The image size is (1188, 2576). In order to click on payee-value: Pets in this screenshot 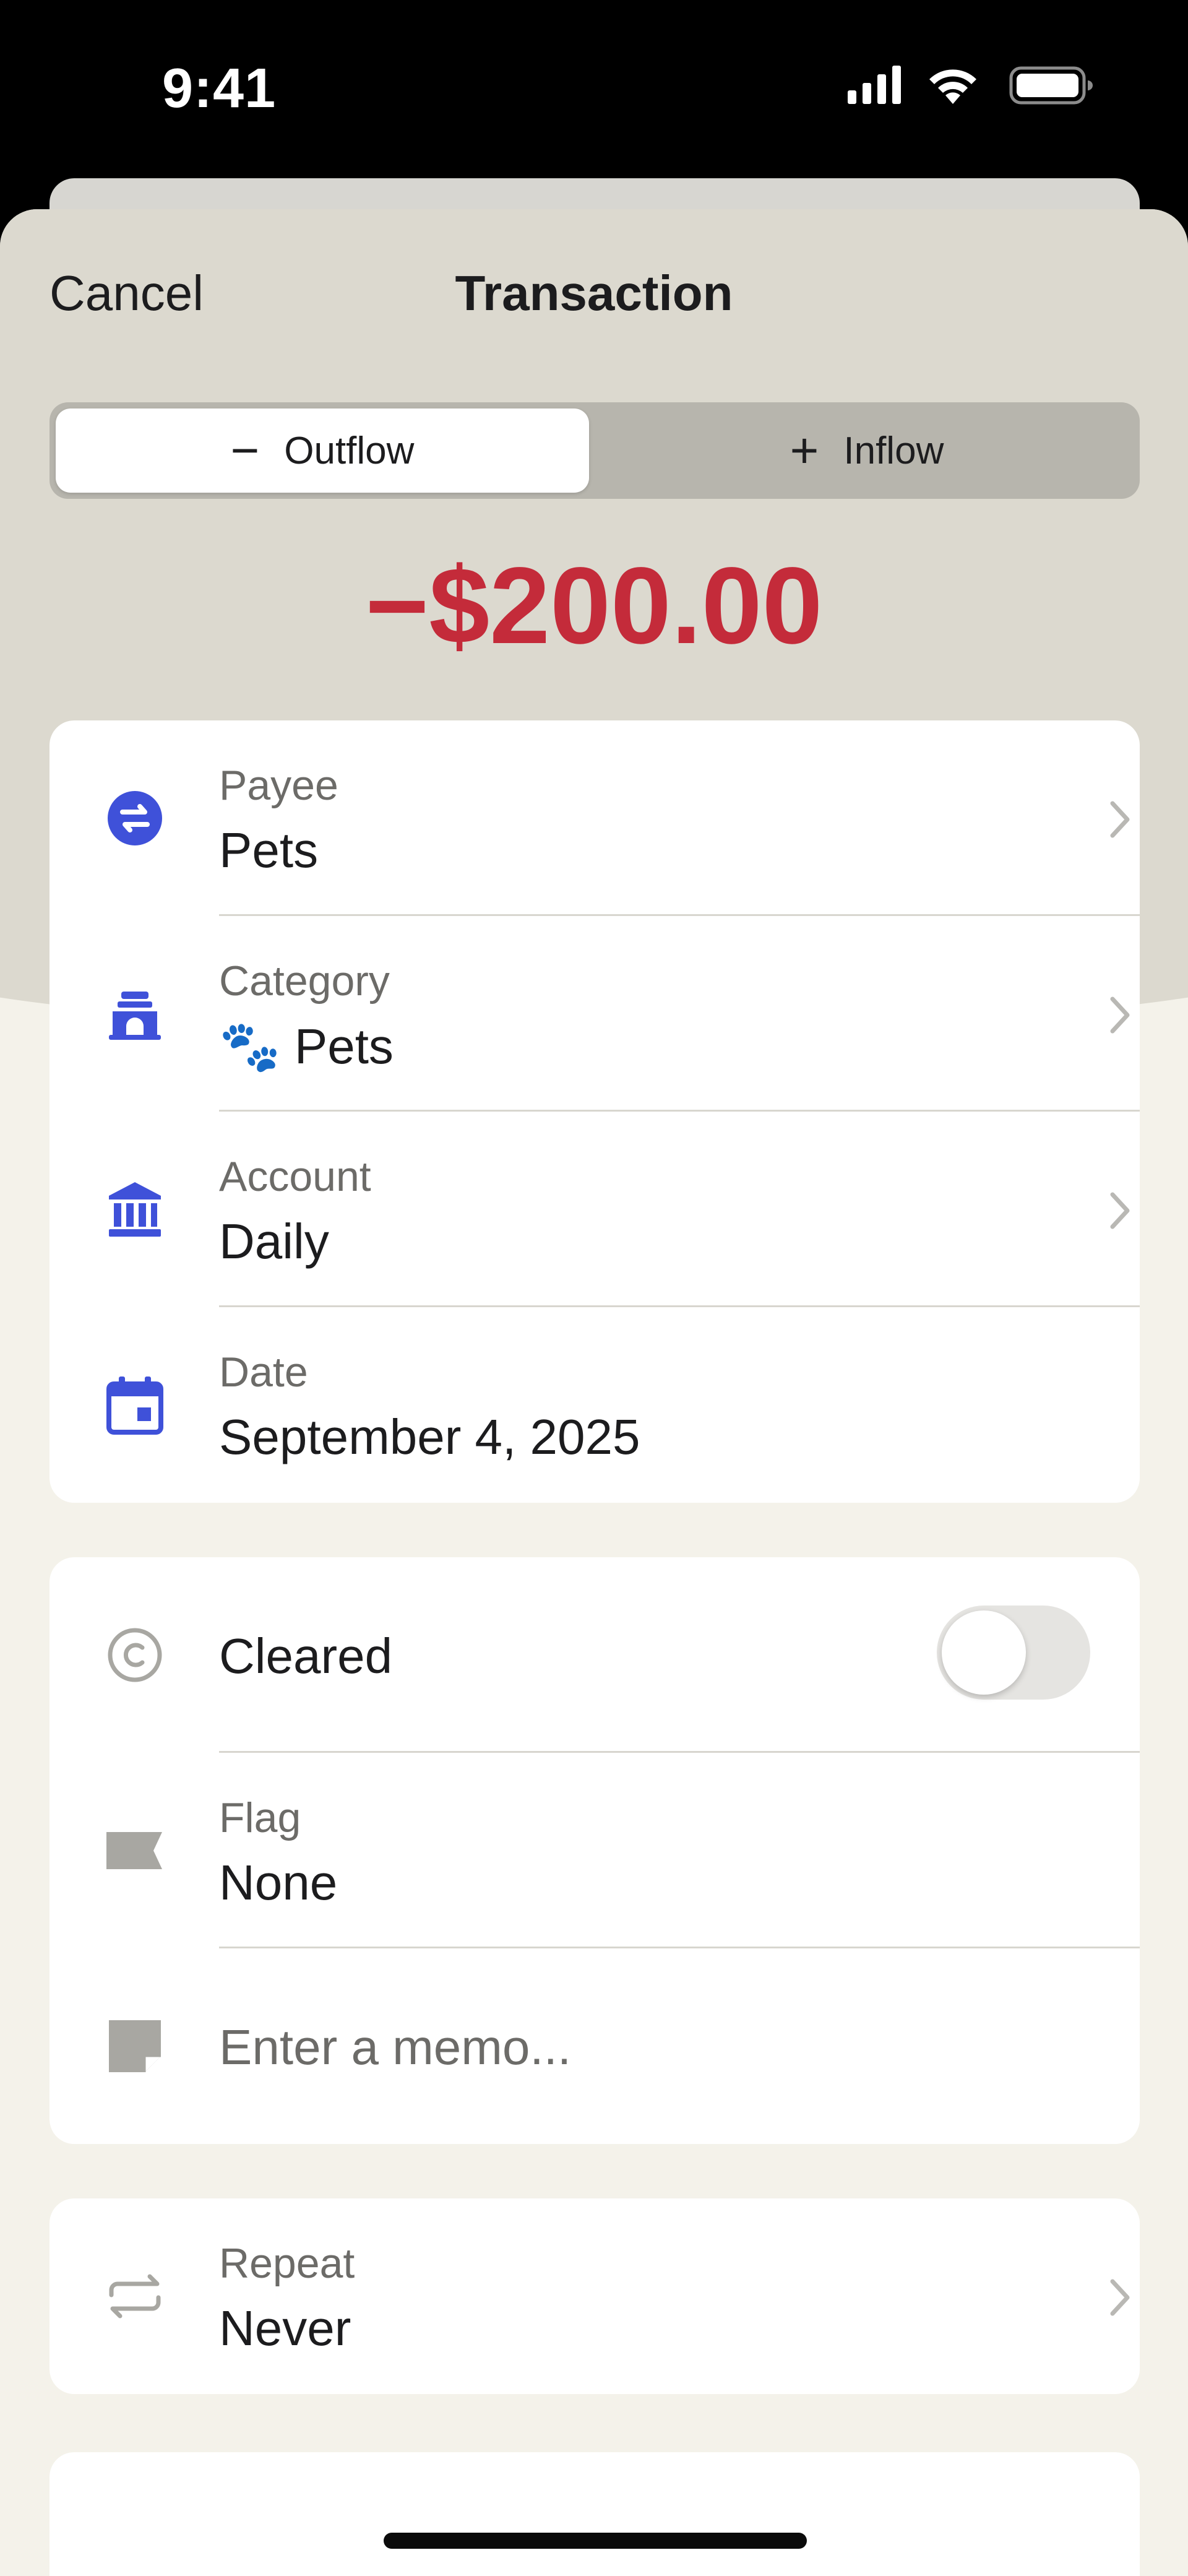, I will do `click(269, 850)`.